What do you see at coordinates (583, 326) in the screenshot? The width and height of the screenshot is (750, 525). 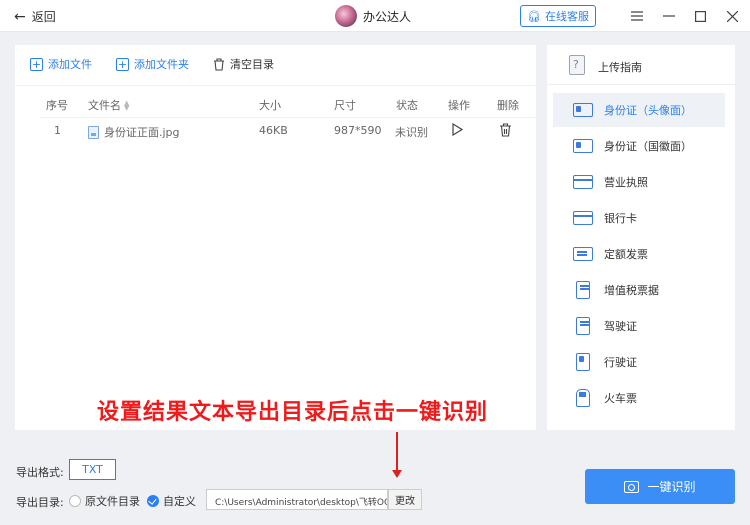 I see `driving-license-icon` at bounding box center [583, 326].